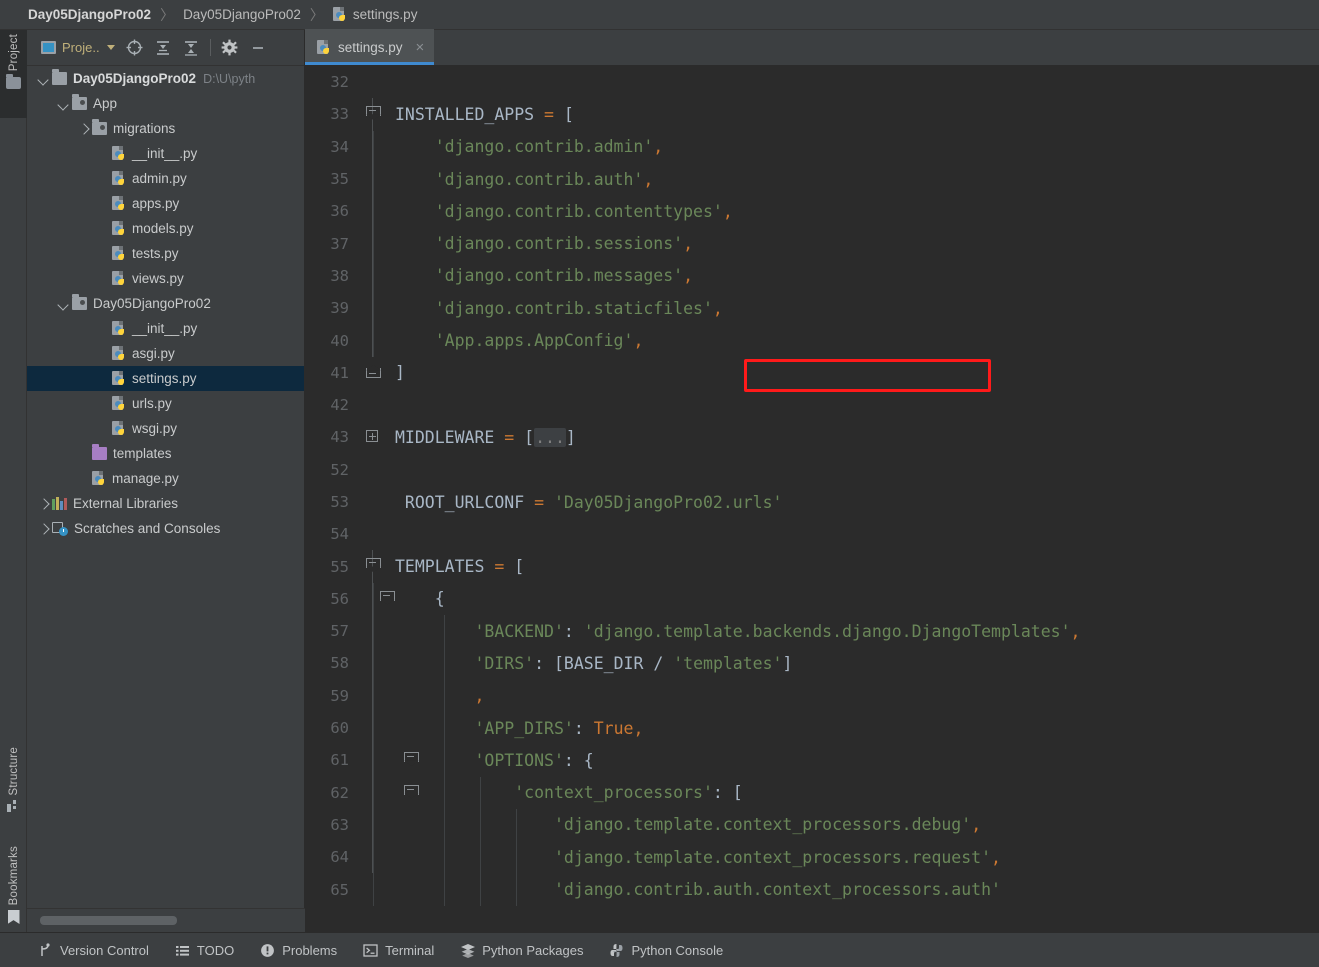  I want to click on tree-item-urls-py: urls.py, so click(165, 403).